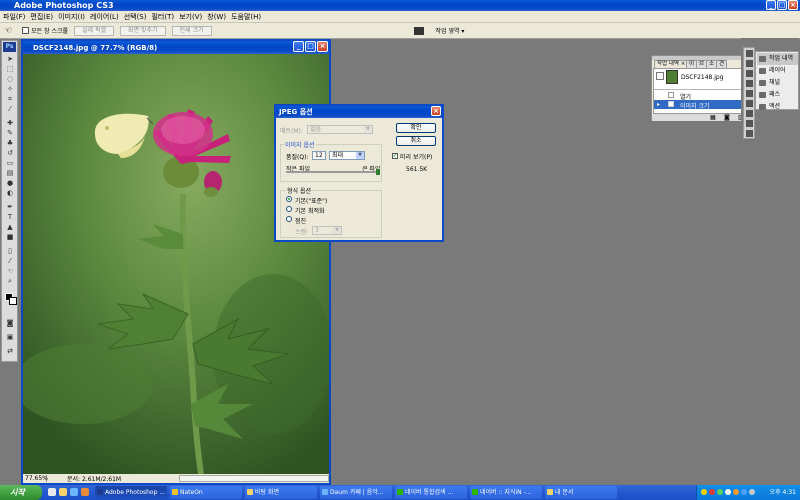 This screenshot has width=800, height=500. I want to click on history-step-selected: ▸ 이미지 크기, so click(702, 105).